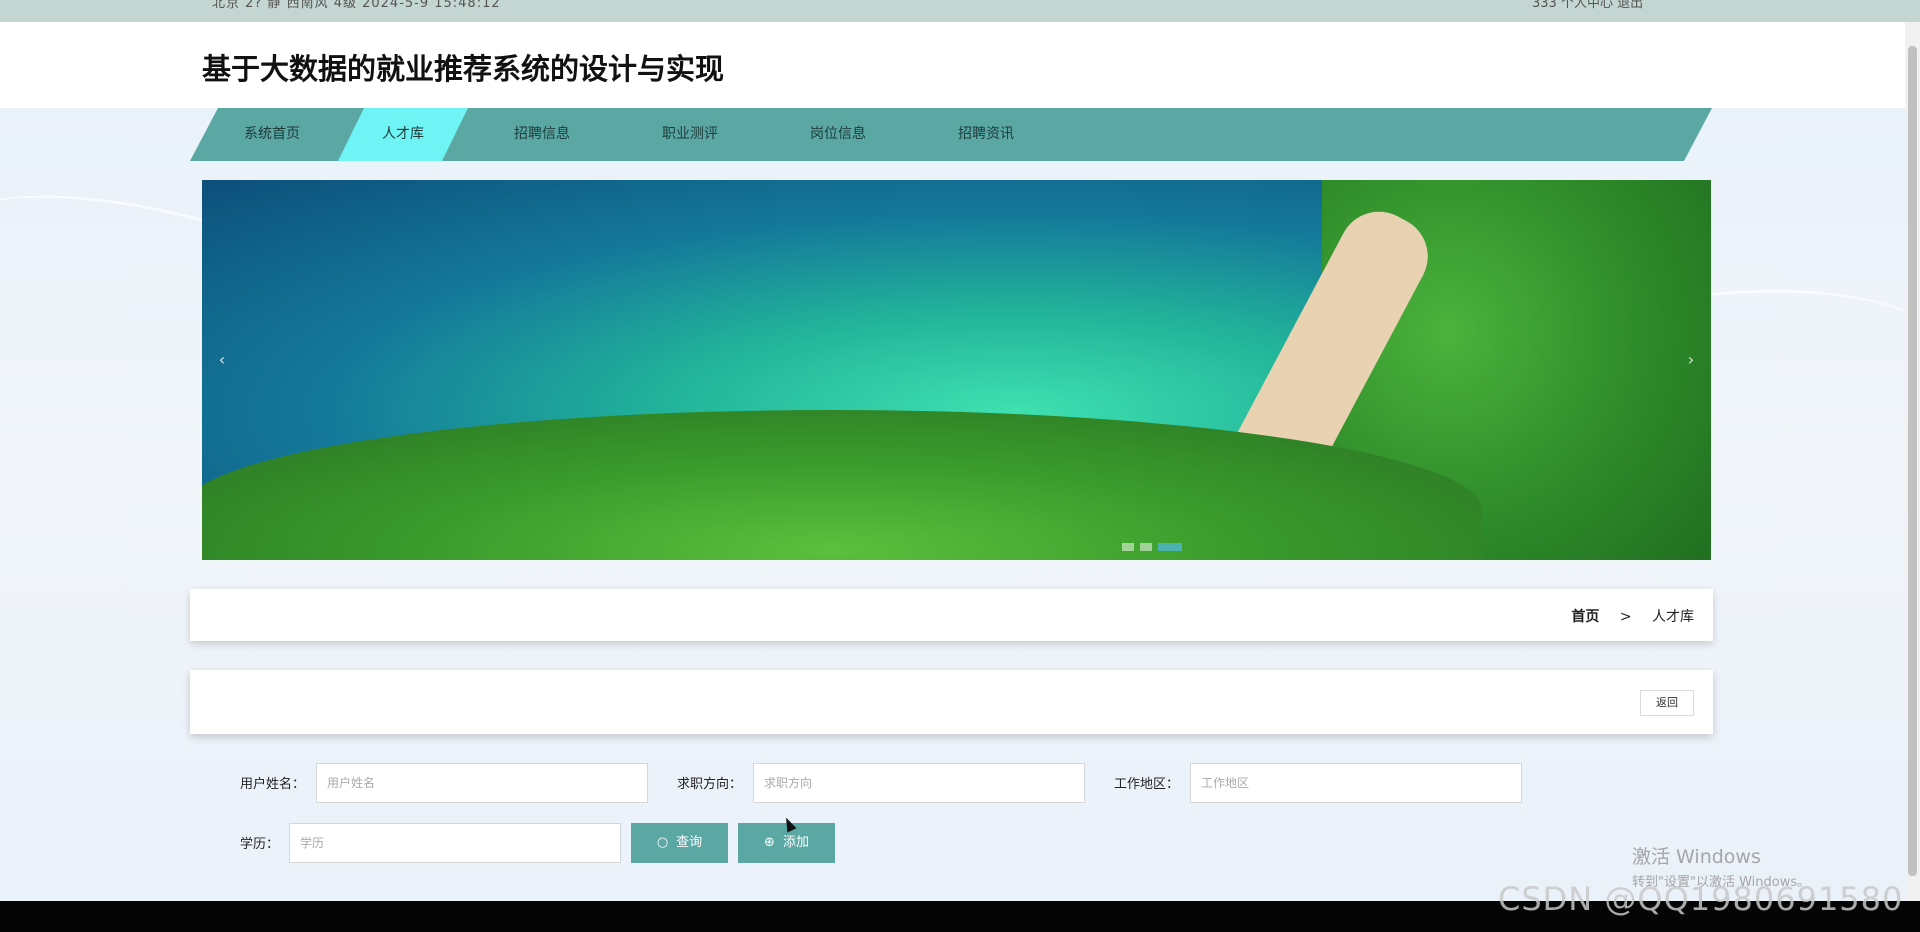 This screenshot has width=1920, height=932. What do you see at coordinates (260, 844) in the screenshot?
I see `education-label: 学历：` at bounding box center [260, 844].